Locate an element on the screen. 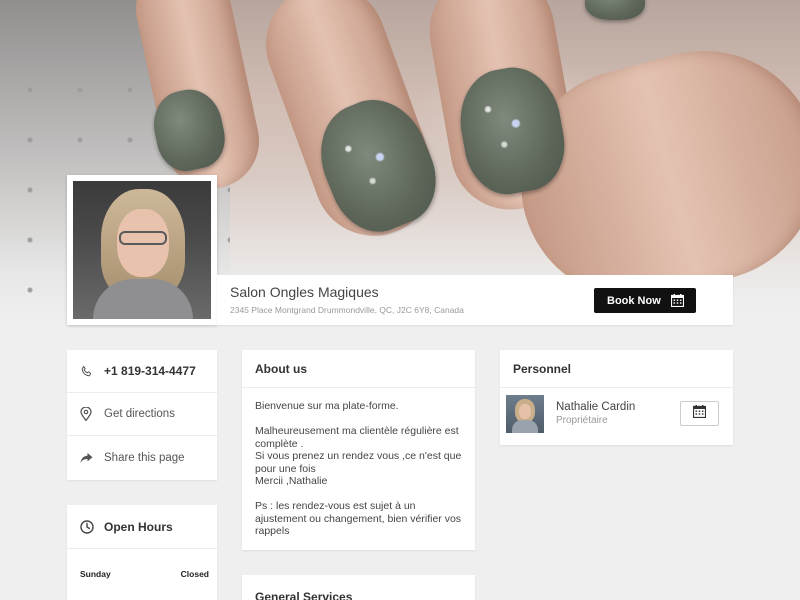 The width and height of the screenshot is (800, 600). about-us-title: About us is located at coordinates (358, 369).